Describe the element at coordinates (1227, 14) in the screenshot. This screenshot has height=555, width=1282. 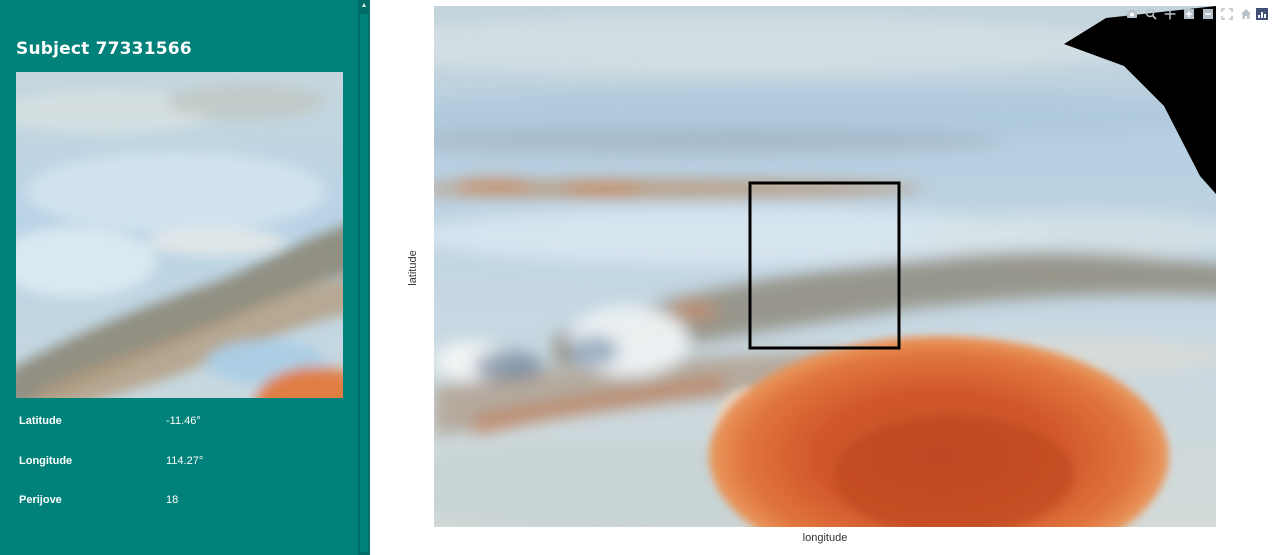
I see `autoscale-icon` at that location.